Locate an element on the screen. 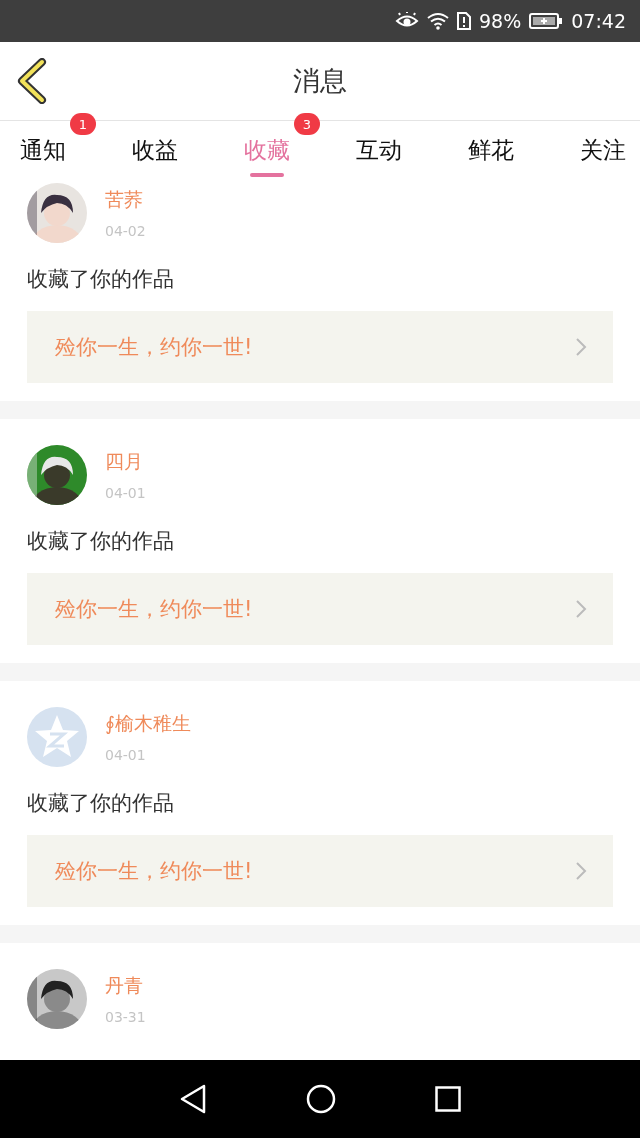  wifi-icon is located at coordinates (438, 21).